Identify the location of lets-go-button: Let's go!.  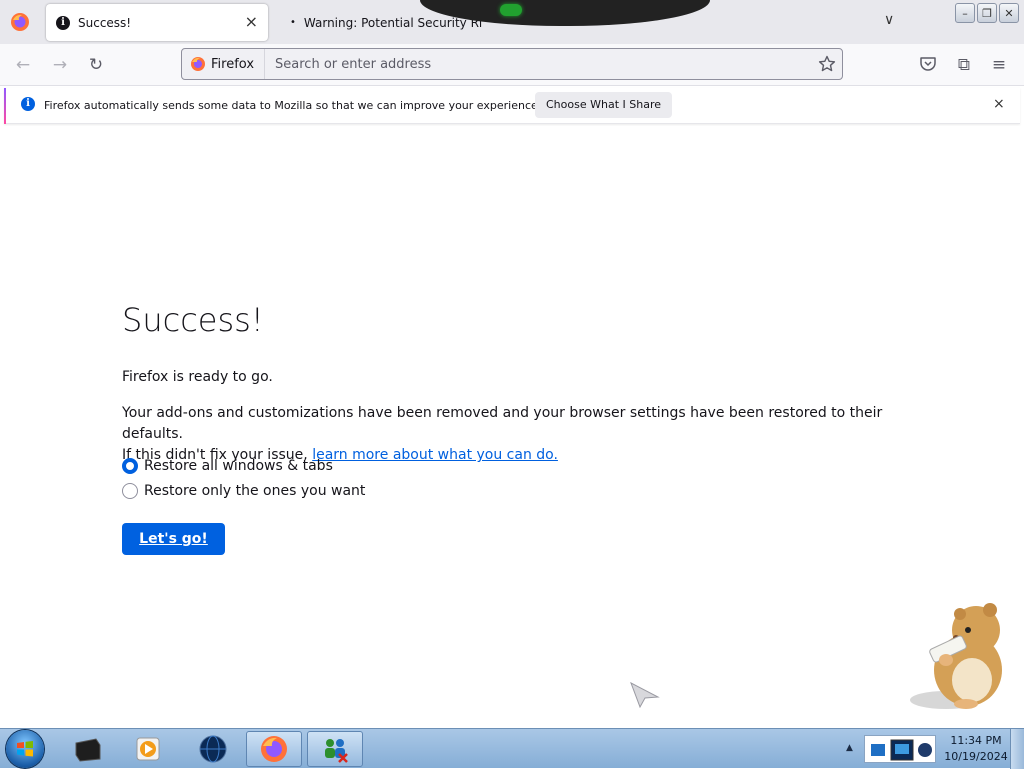
(173, 539).